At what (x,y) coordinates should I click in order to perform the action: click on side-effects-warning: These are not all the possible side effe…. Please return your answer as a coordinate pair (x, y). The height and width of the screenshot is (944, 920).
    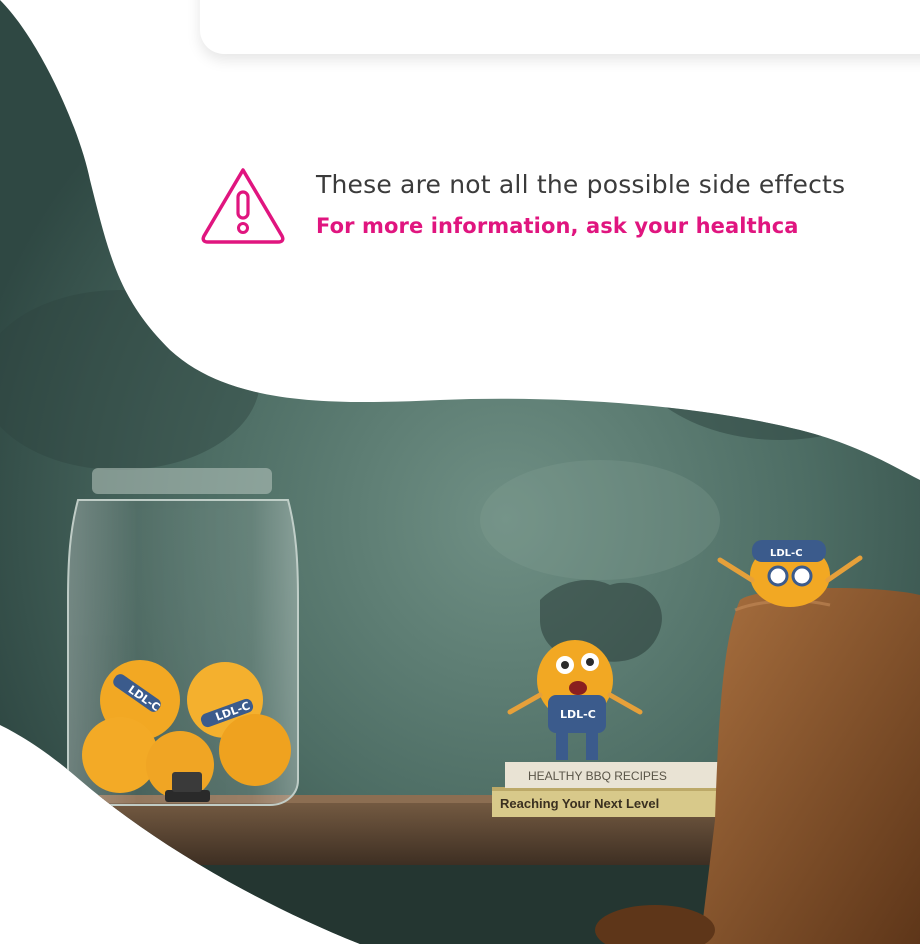
    Looking at the image, I should click on (559, 203).